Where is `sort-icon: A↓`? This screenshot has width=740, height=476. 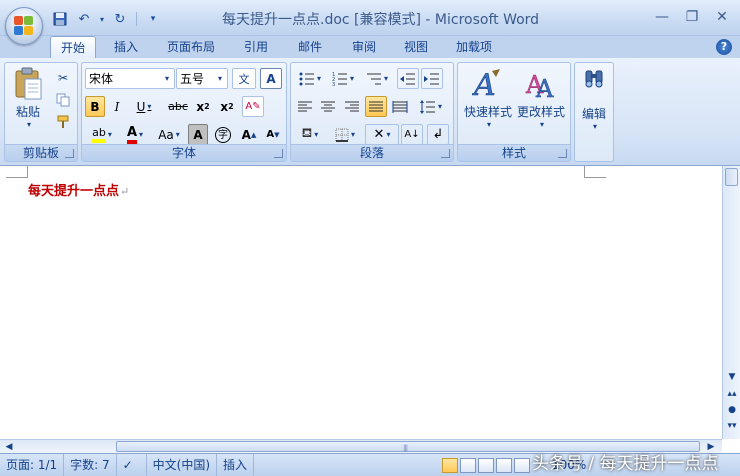
sort-icon: A↓ is located at coordinates (412, 134).